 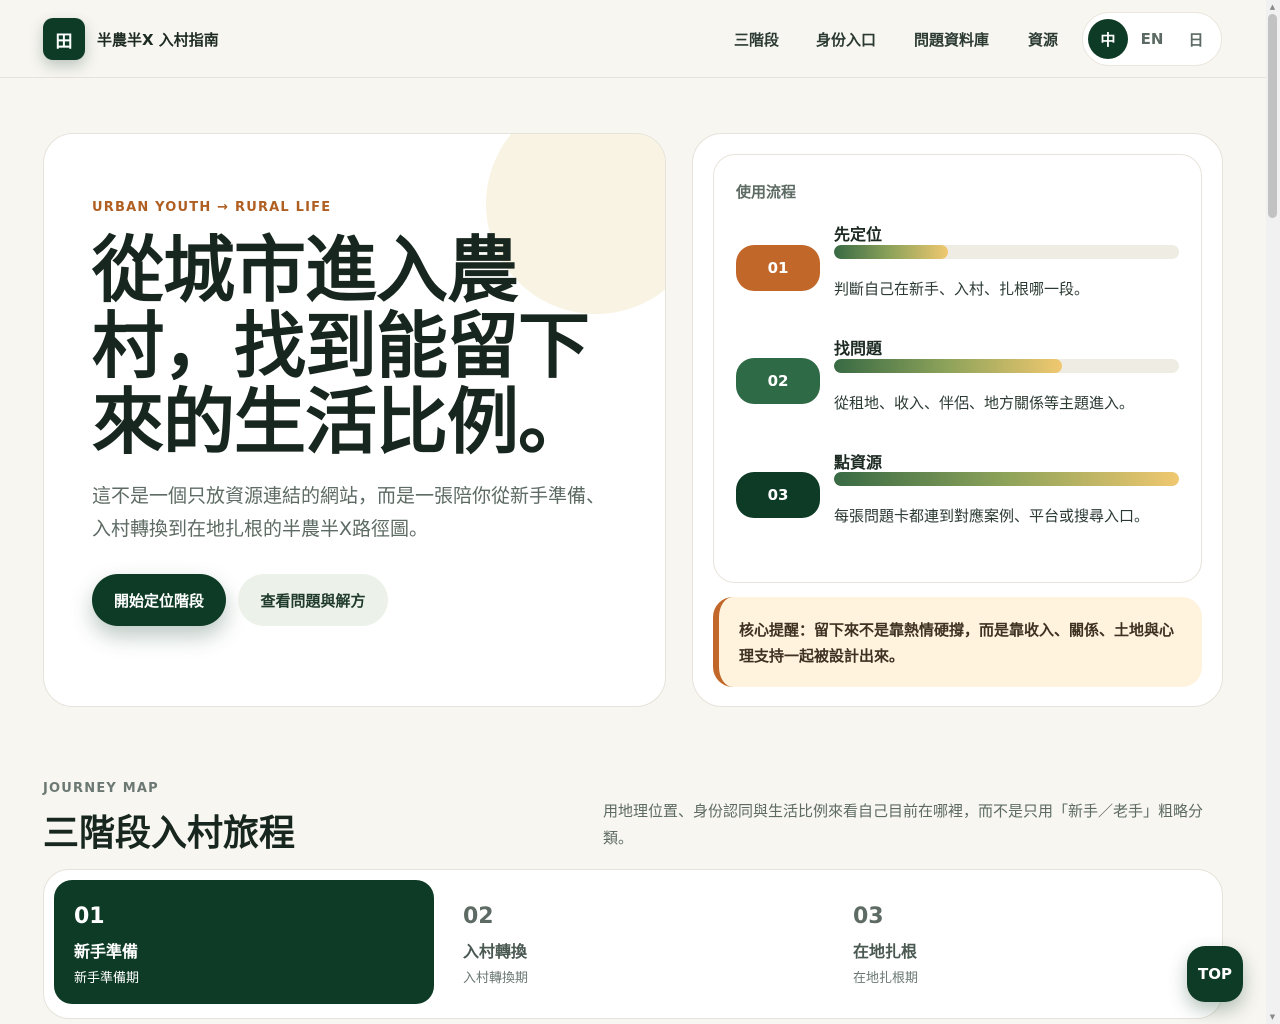 What do you see at coordinates (1272, 116) in the screenshot?
I see `scrollbar-thumb` at bounding box center [1272, 116].